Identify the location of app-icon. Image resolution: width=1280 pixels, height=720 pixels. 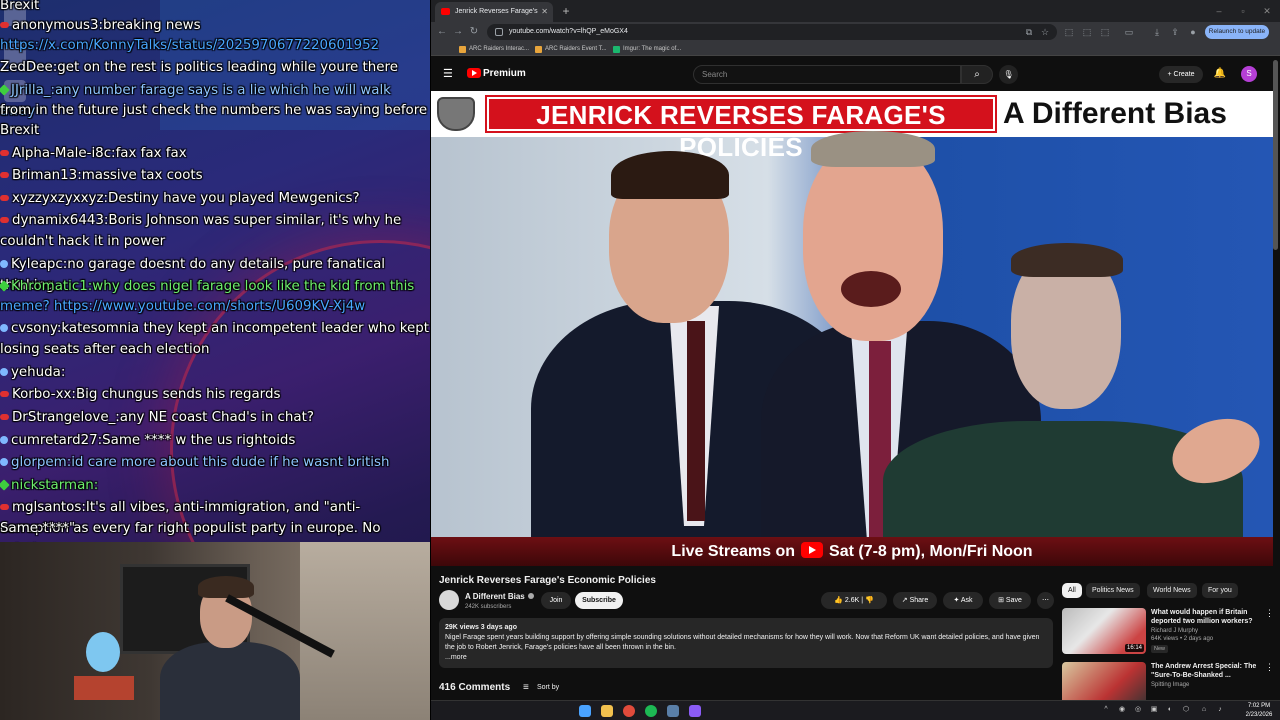
(695, 711).